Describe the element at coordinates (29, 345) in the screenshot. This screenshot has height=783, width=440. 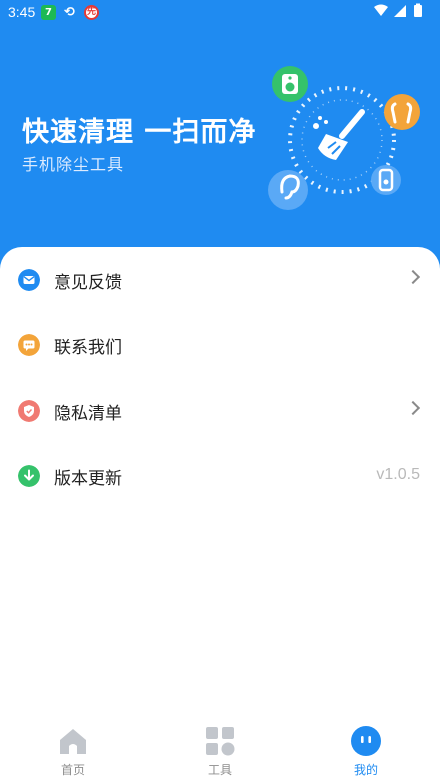
I see `message-icon` at that location.